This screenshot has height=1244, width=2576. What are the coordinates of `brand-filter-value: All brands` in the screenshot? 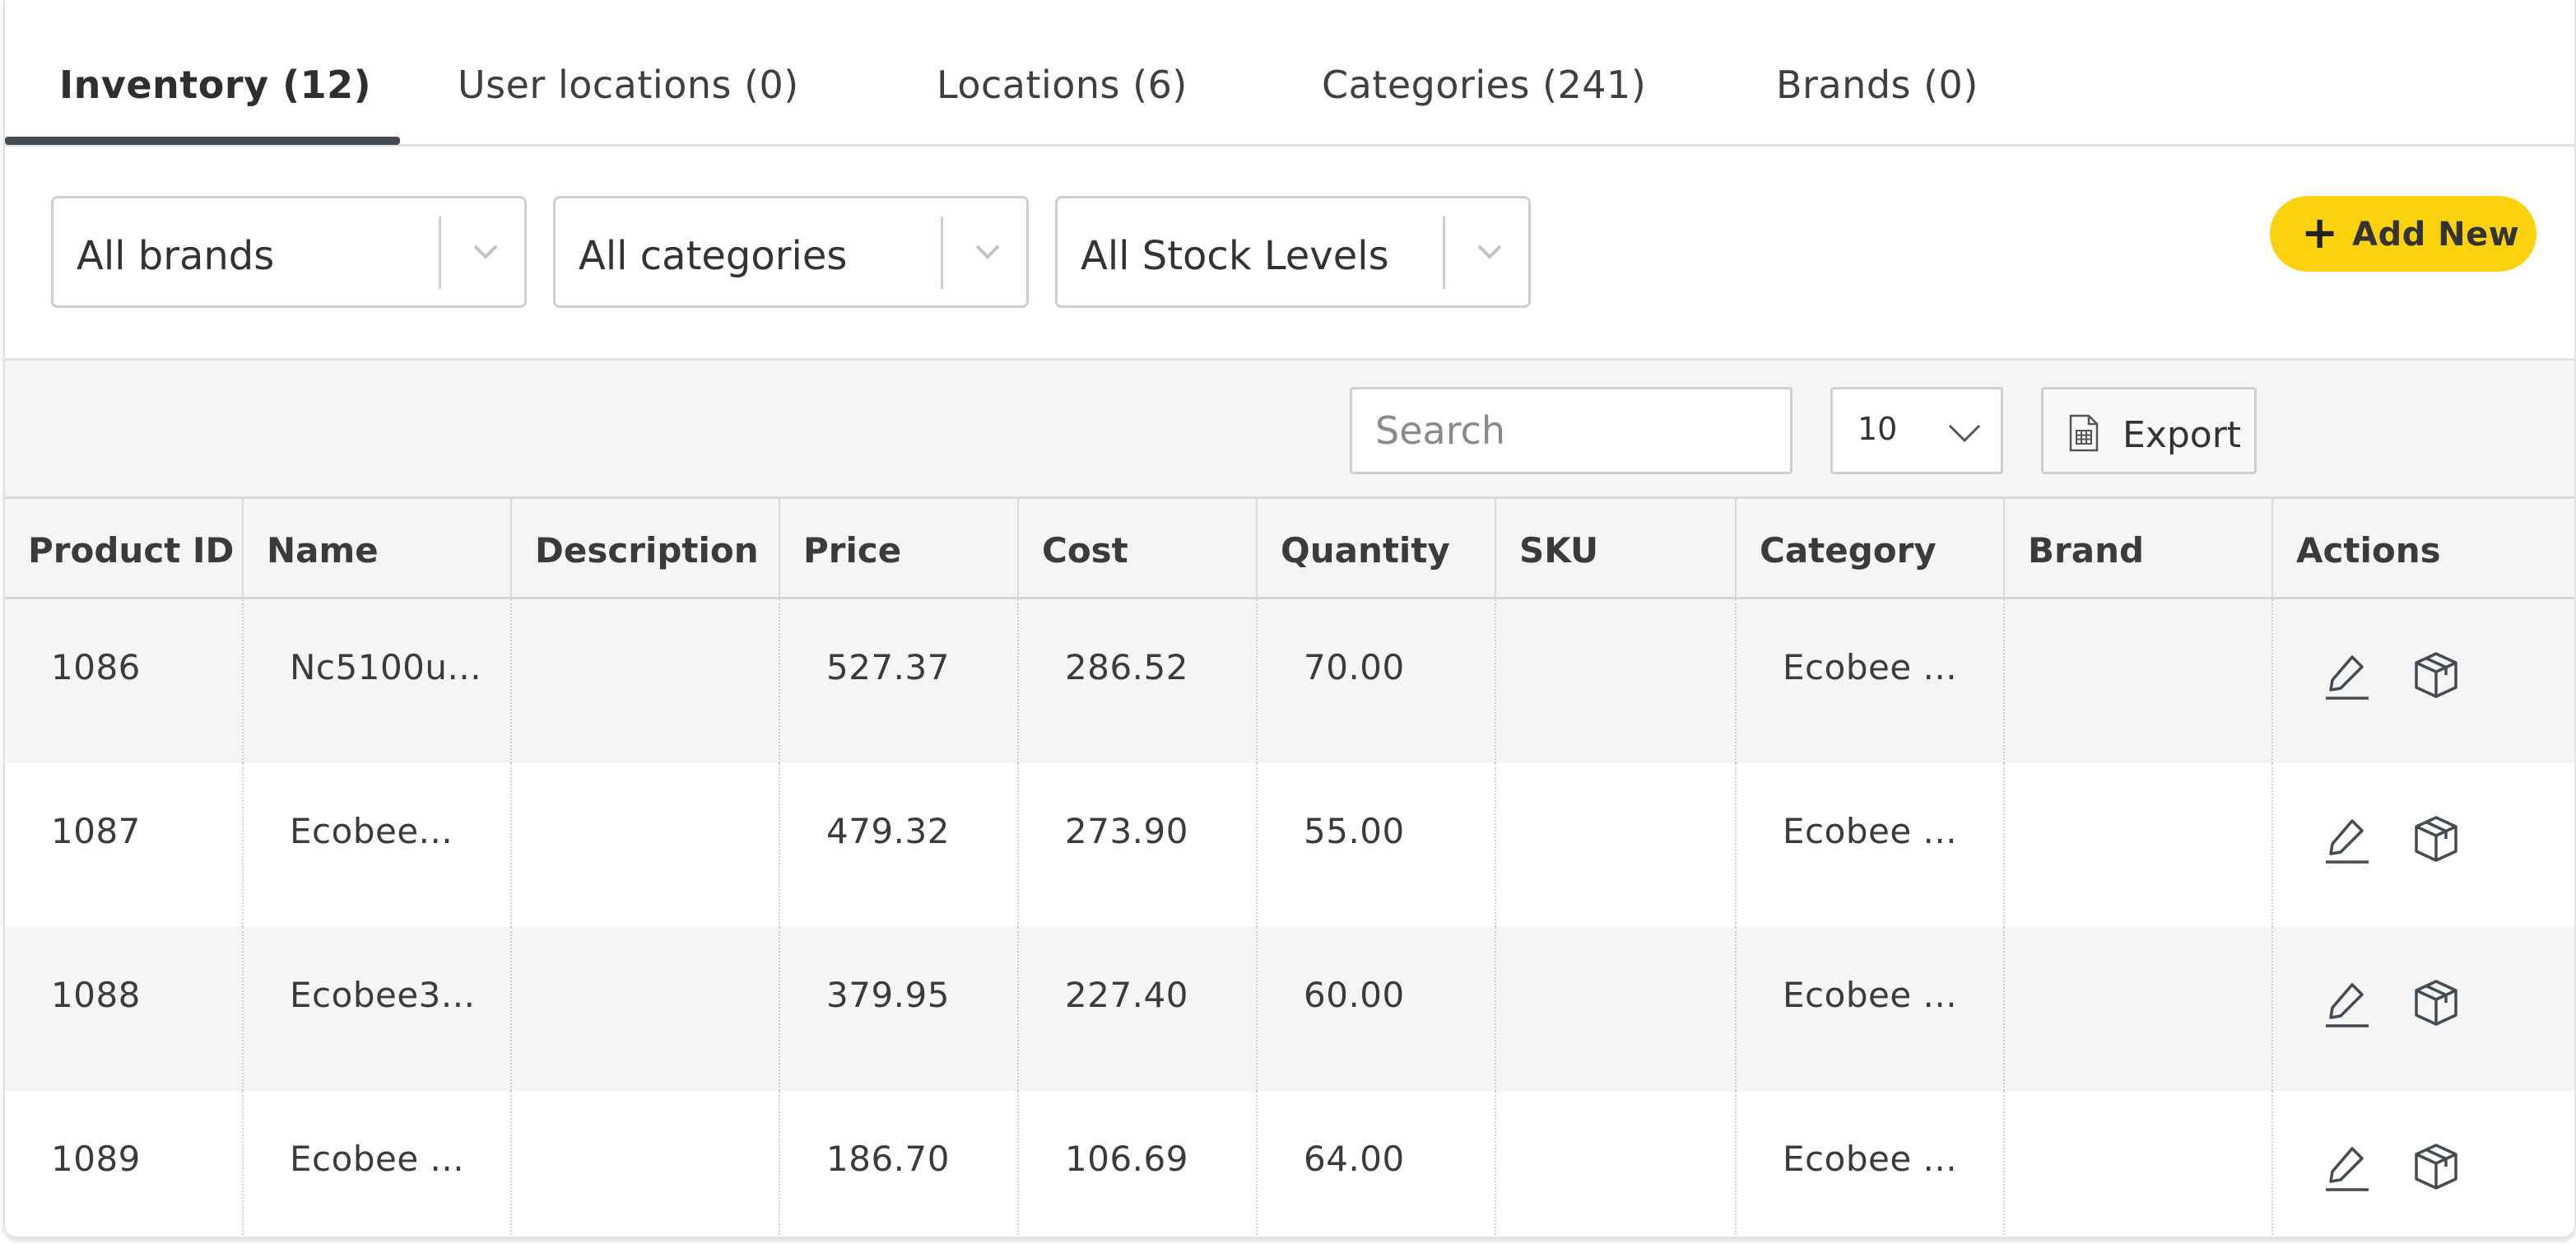 It's located at (176, 256).